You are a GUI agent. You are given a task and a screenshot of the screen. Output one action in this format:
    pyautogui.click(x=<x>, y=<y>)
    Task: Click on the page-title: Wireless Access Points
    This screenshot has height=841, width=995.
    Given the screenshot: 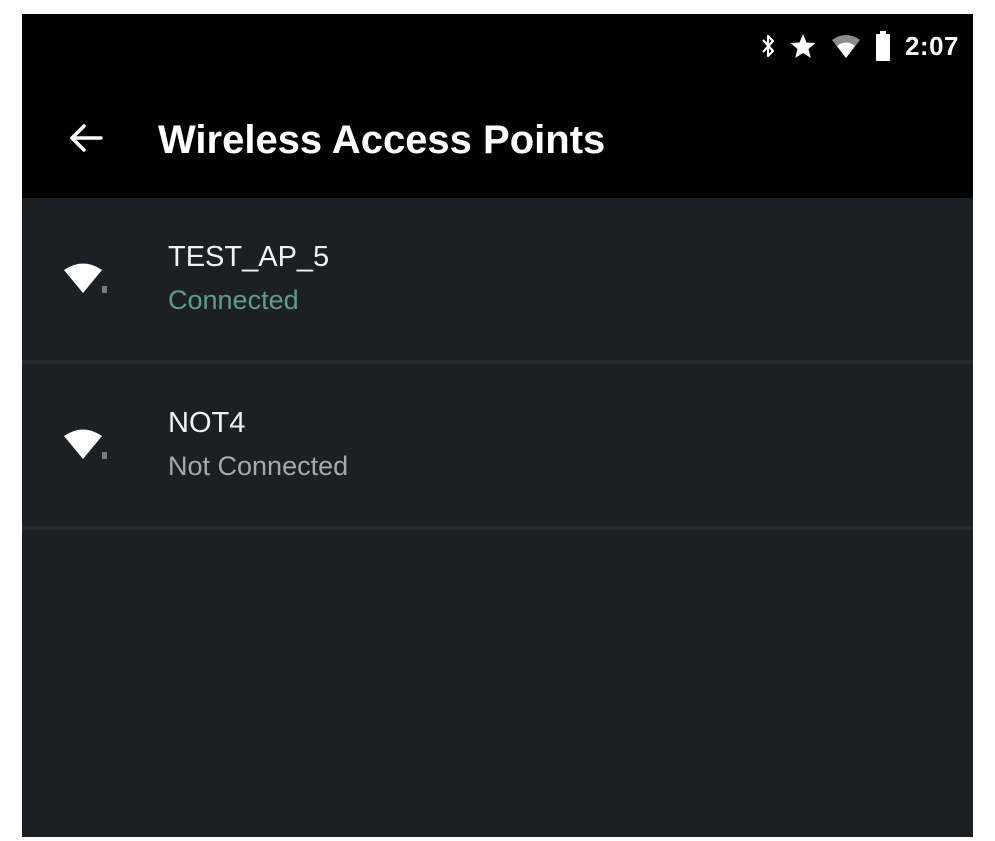 What is the action you would take?
    pyautogui.click(x=382, y=140)
    